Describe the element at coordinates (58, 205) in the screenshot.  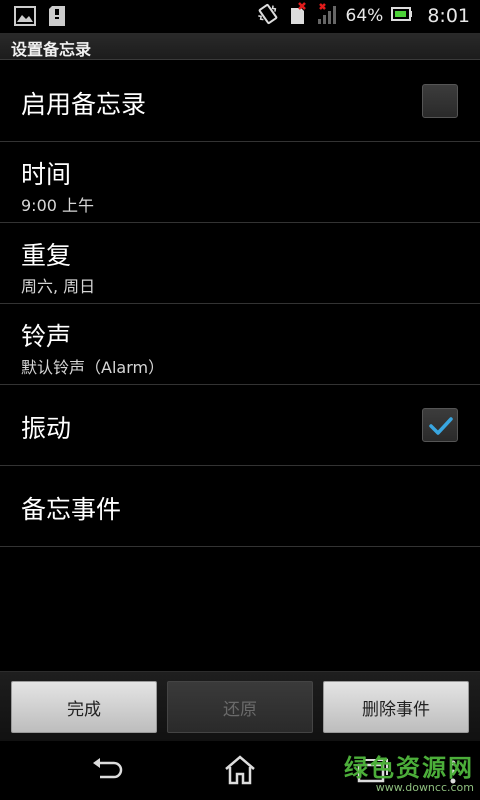
I see `setting-time-value: 9:00 上午` at that location.